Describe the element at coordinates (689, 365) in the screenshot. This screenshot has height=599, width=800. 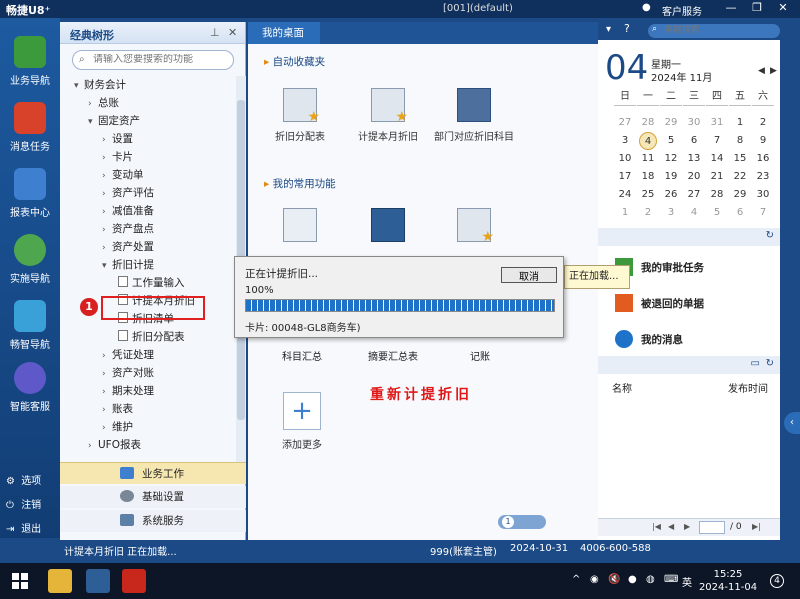
I see `messages-bar: ▭ ↻` at that location.